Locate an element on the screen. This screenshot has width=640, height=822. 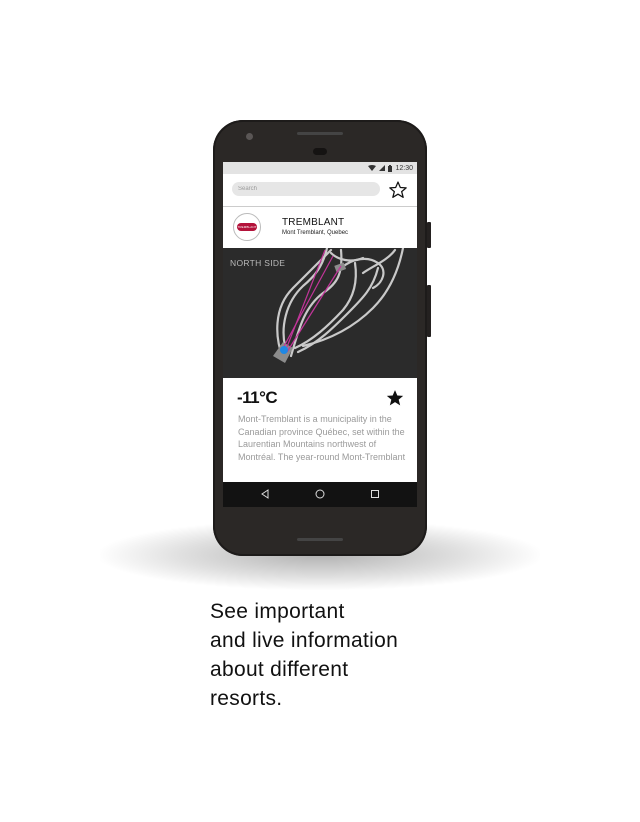
signal-icon is located at coordinates (382, 168).